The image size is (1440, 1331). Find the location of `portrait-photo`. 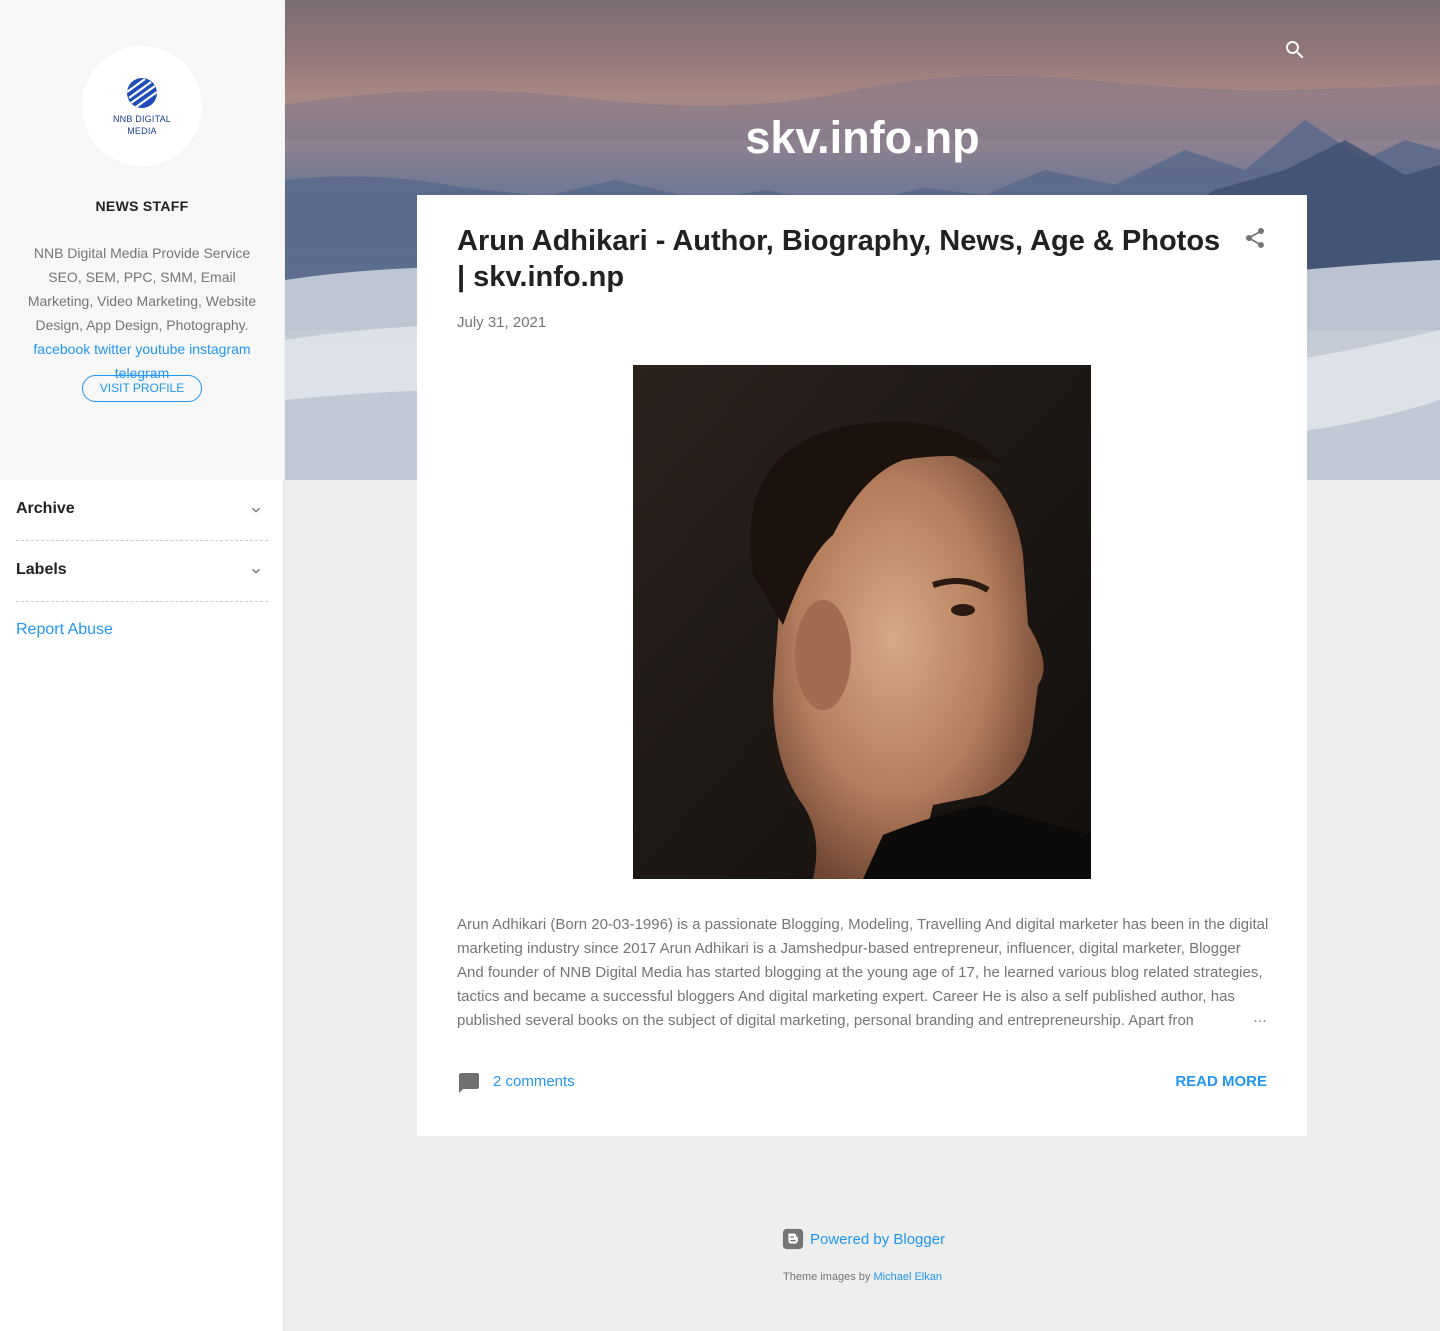

portrait-photo is located at coordinates (862, 622).